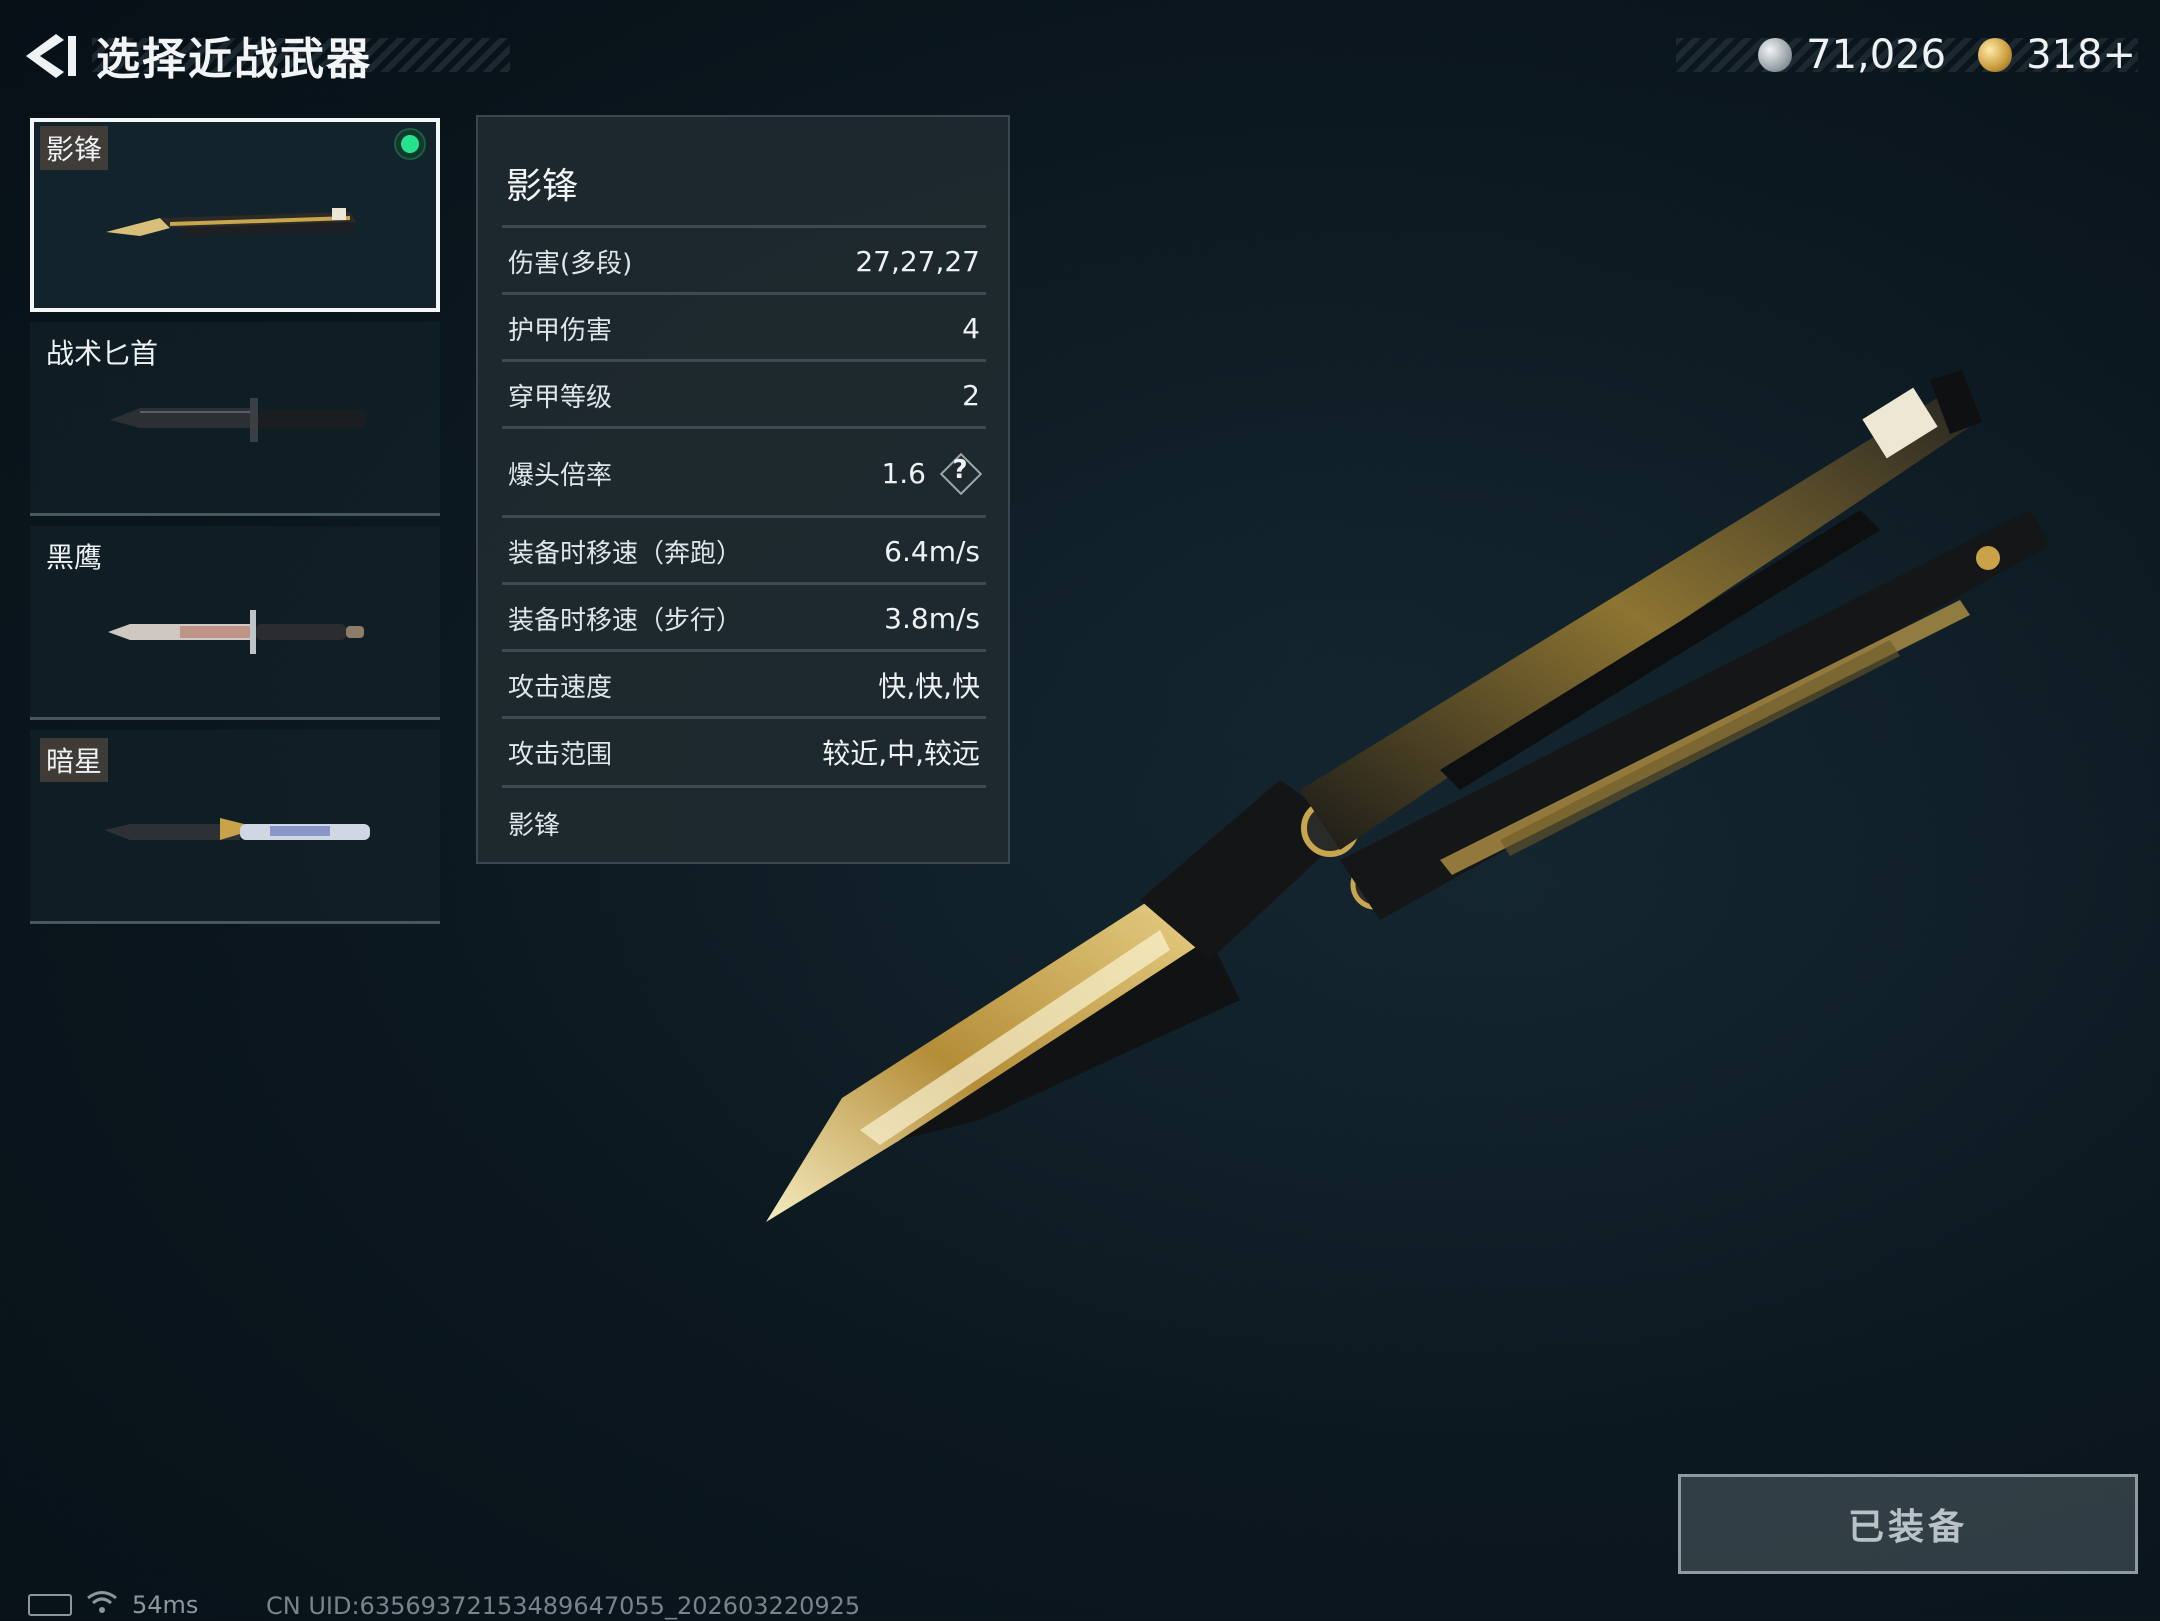  I want to click on equipped-button-label: 已装备, so click(1907, 1527).